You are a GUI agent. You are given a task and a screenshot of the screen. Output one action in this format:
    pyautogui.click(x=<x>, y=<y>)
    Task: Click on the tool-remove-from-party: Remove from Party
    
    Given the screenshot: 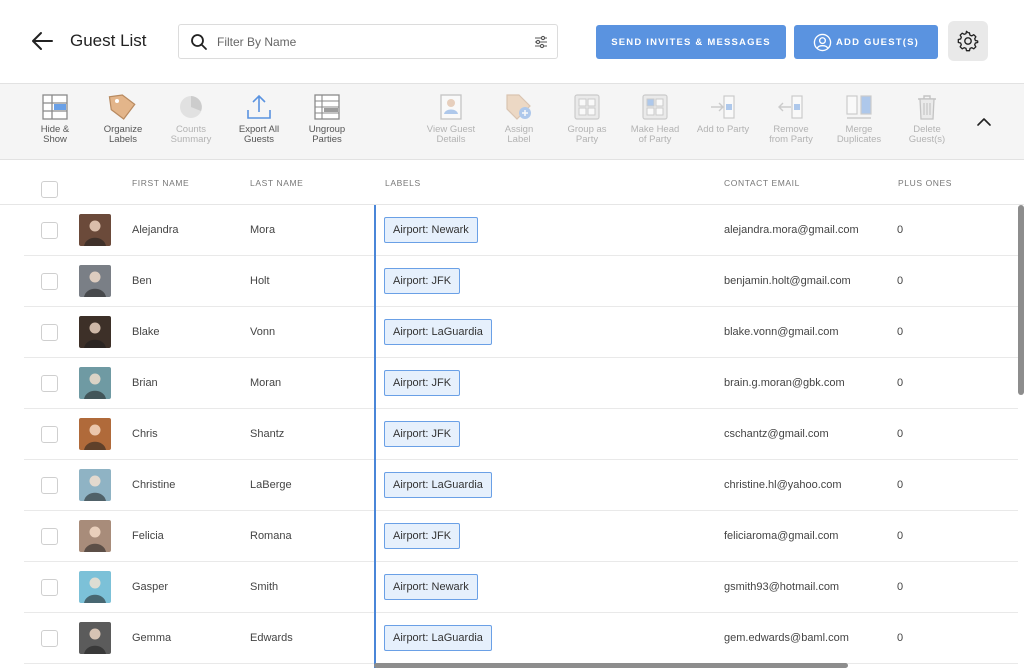 What is the action you would take?
    pyautogui.click(x=791, y=118)
    